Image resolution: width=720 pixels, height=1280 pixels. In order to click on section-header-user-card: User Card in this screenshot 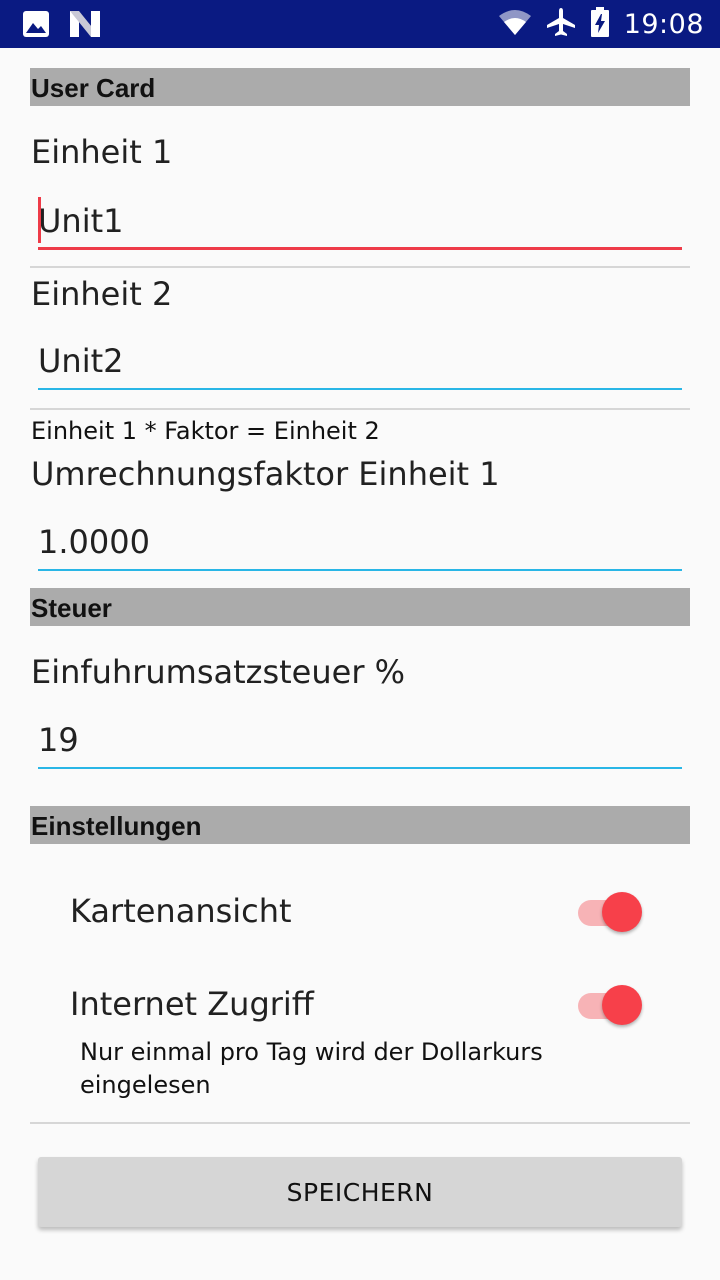, I will do `click(360, 87)`.